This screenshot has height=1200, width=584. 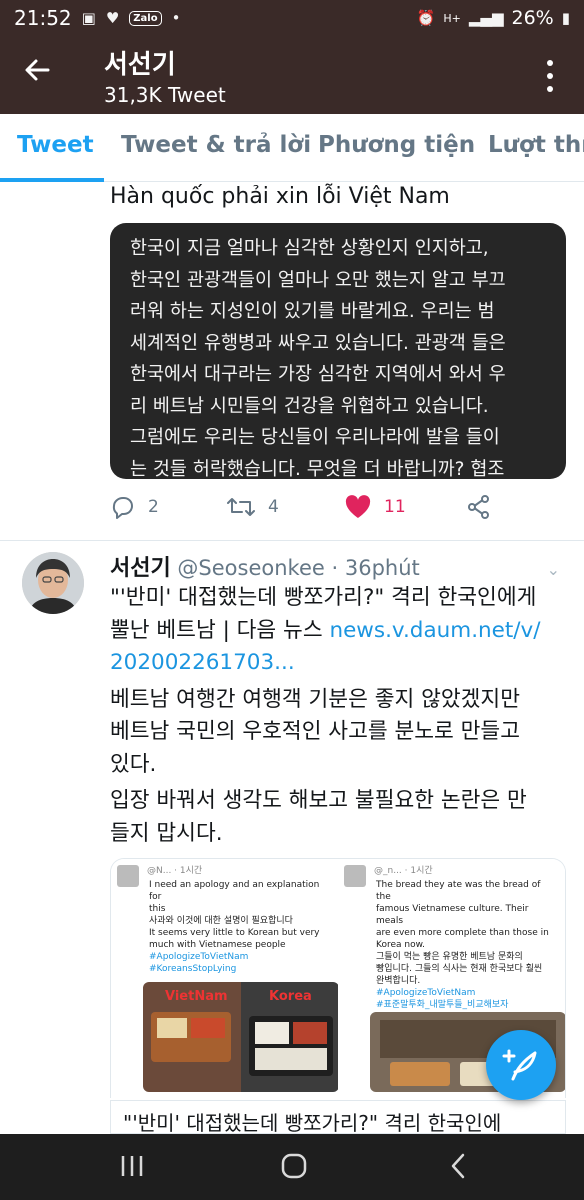 What do you see at coordinates (241, 507) in the screenshot?
I see `retweet-icon` at bounding box center [241, 507].